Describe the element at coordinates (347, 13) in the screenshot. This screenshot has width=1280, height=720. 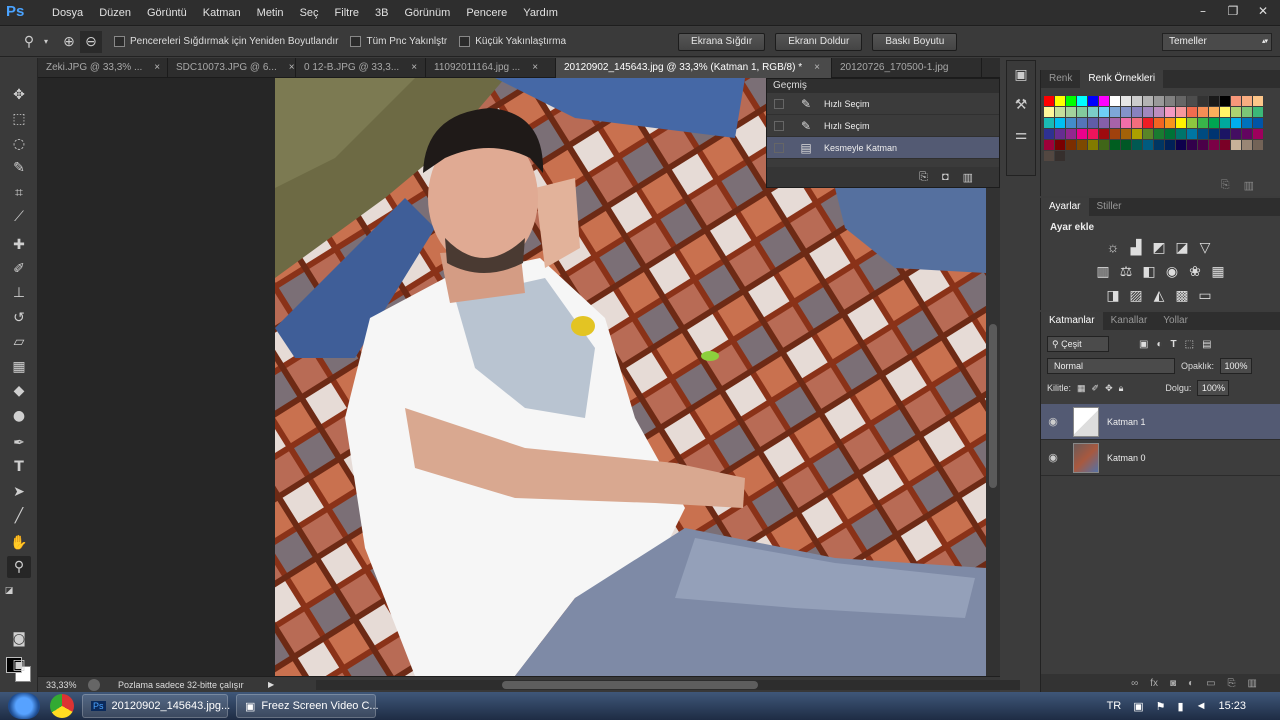
I see `menu-filter: Filtre` at that location.